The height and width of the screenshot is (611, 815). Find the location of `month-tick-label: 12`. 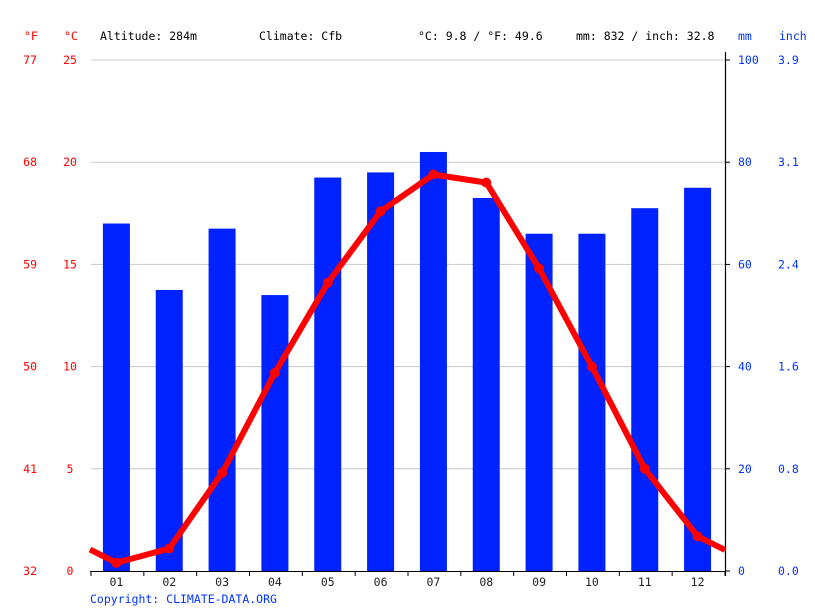

month-tick-label: 12 is located at coordinates (698, 582).